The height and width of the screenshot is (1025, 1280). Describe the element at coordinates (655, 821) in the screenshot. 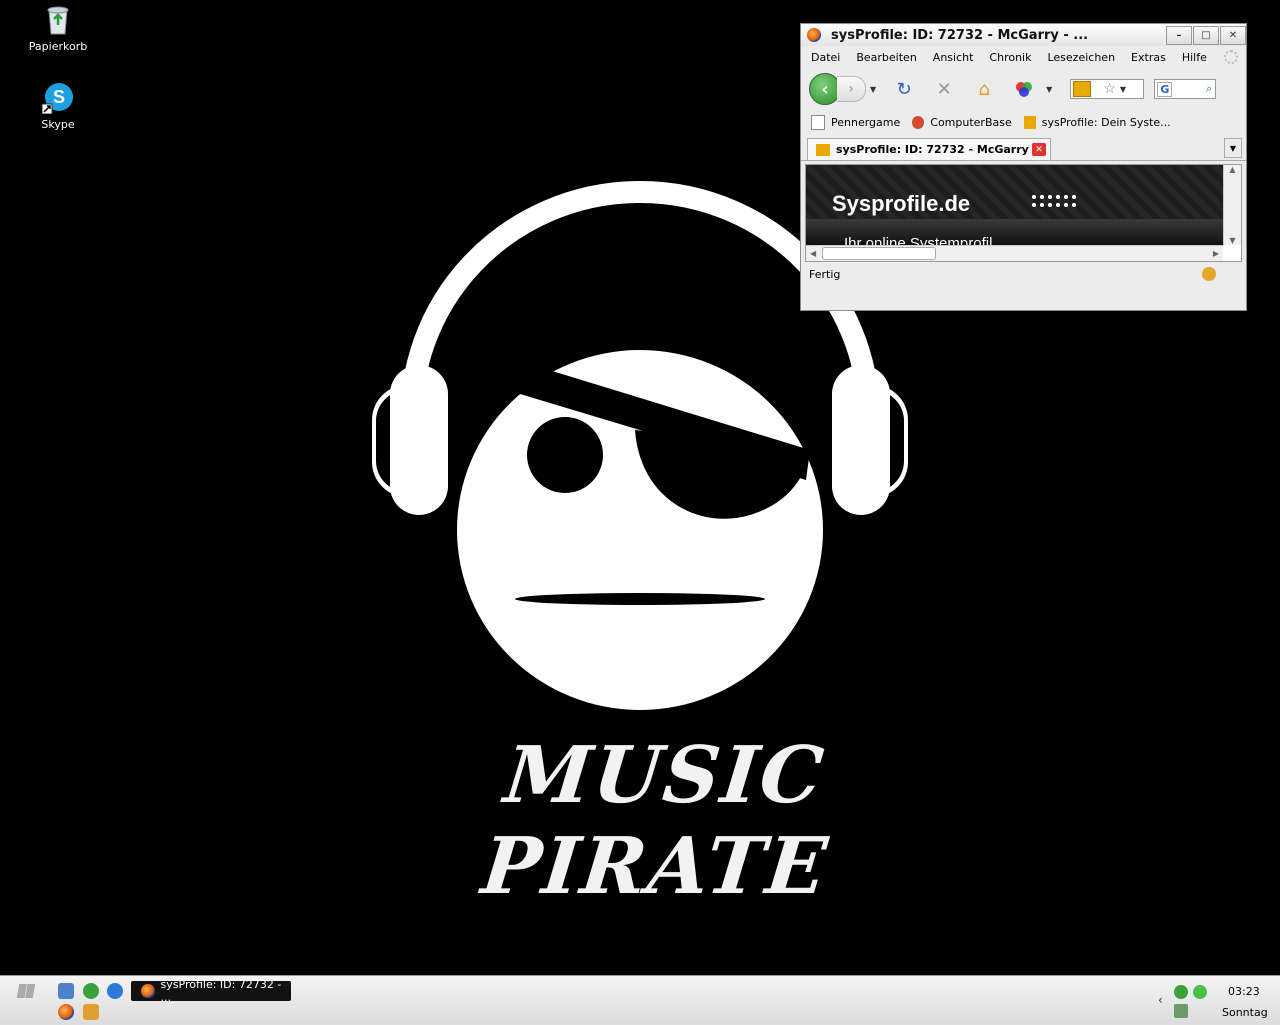

I see `wallpaper-title: MUSIC PIRATE` at that location.